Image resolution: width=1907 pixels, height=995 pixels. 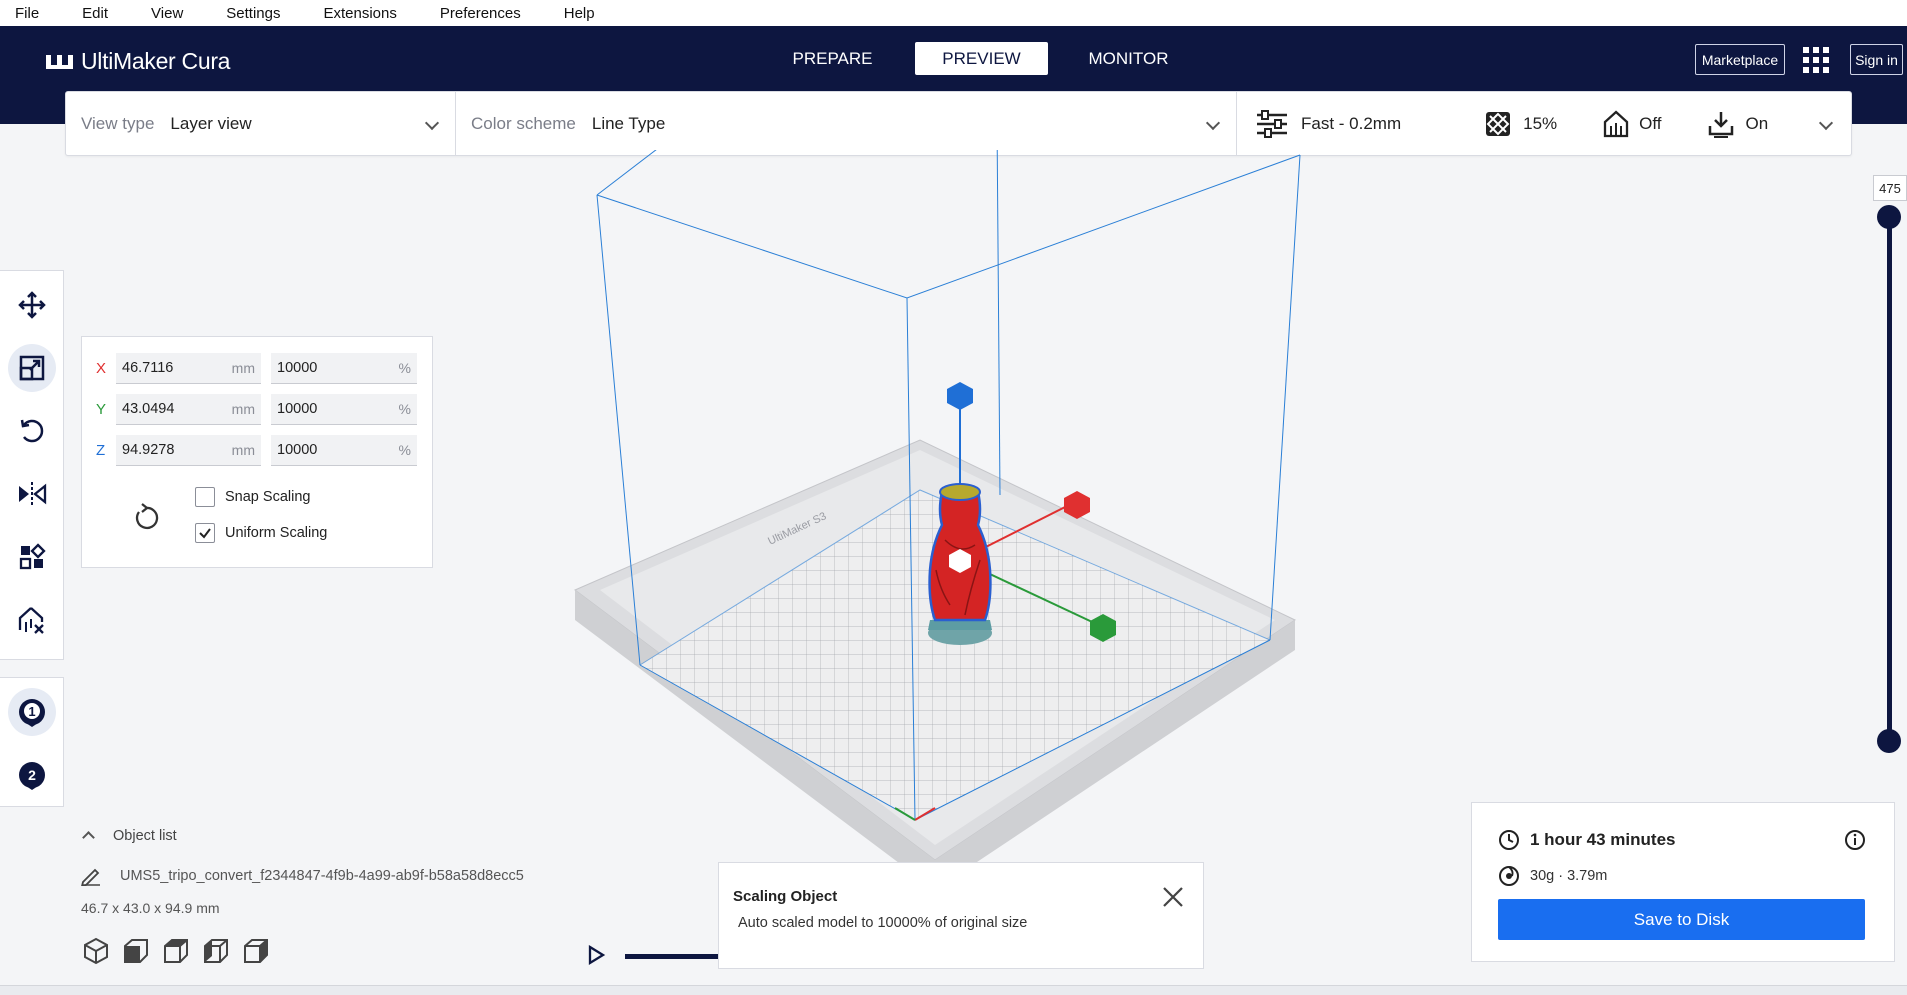 I want to click on color-scheme-dropdown: Color scheme Line Type, so click(x=846, y=123).